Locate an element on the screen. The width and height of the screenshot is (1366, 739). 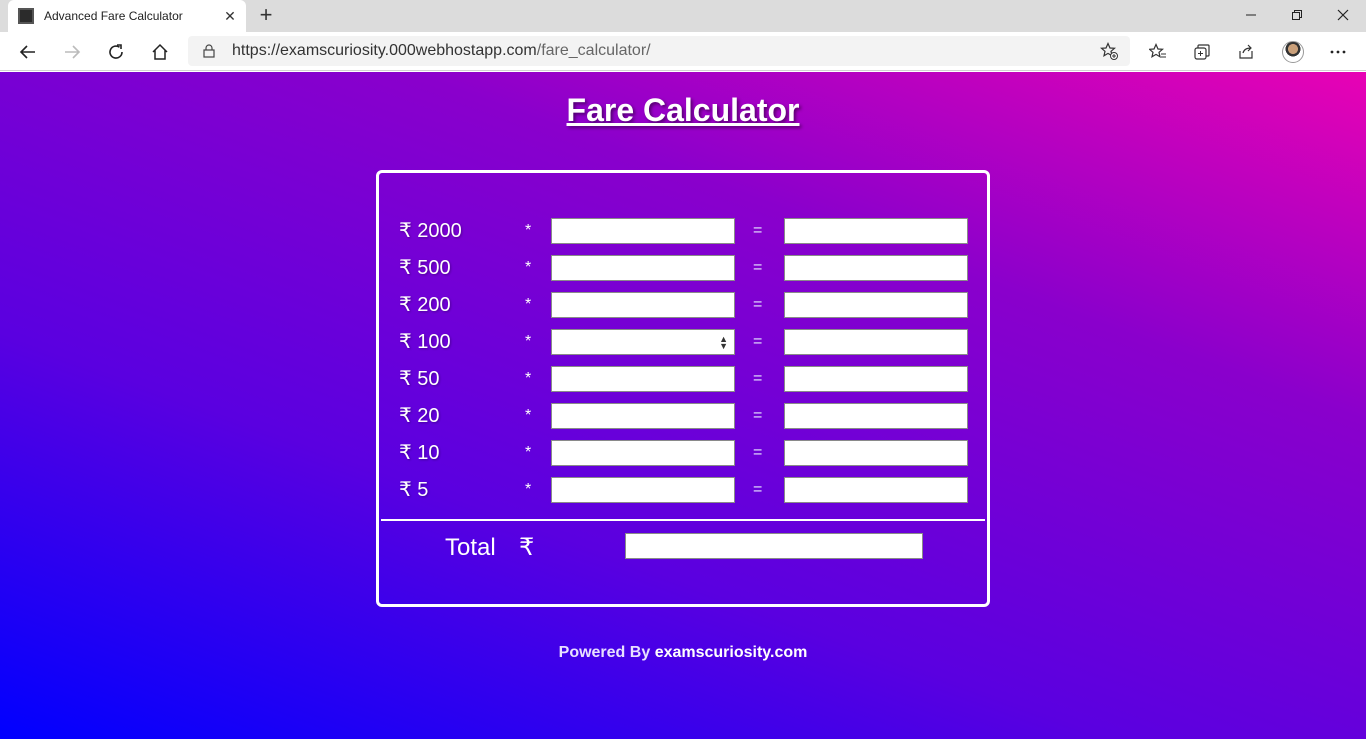
browser-tab: Advanced Fare Calculator ✕ is located at coordinates (127, 16).